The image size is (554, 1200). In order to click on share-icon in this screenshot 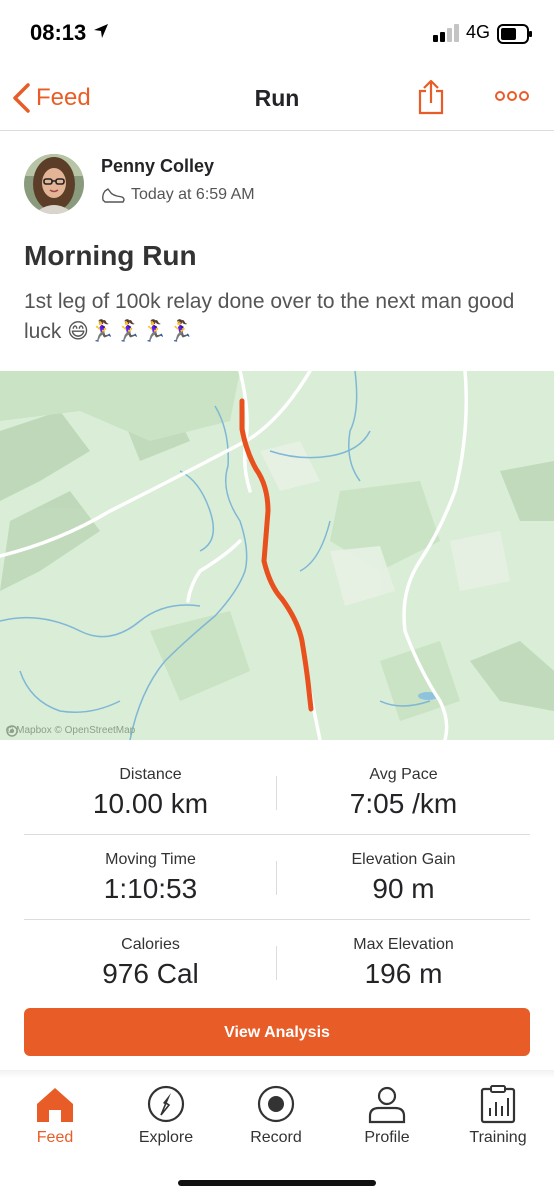, I will do `click(431, 97)`.